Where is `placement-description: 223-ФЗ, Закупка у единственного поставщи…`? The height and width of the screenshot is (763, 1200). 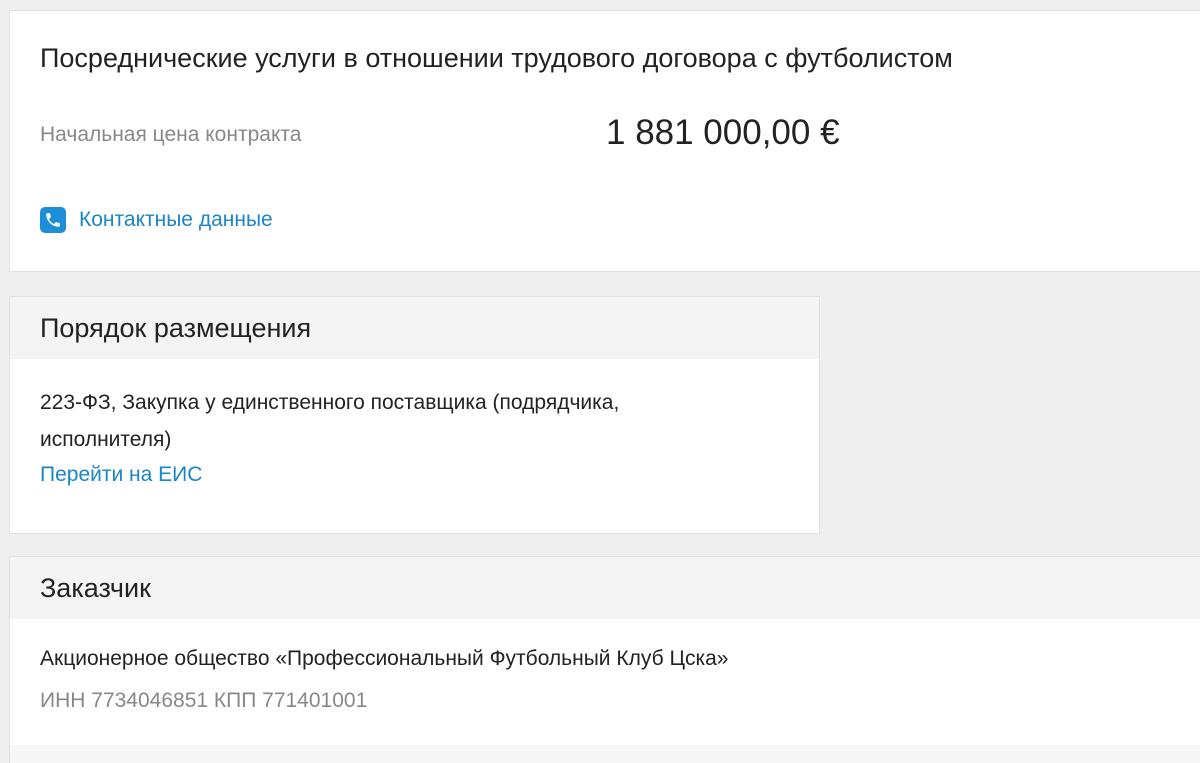 placement-description: 223-ФЗ, Закупка у единственного поставщи… is located at coordinates (330, 421).